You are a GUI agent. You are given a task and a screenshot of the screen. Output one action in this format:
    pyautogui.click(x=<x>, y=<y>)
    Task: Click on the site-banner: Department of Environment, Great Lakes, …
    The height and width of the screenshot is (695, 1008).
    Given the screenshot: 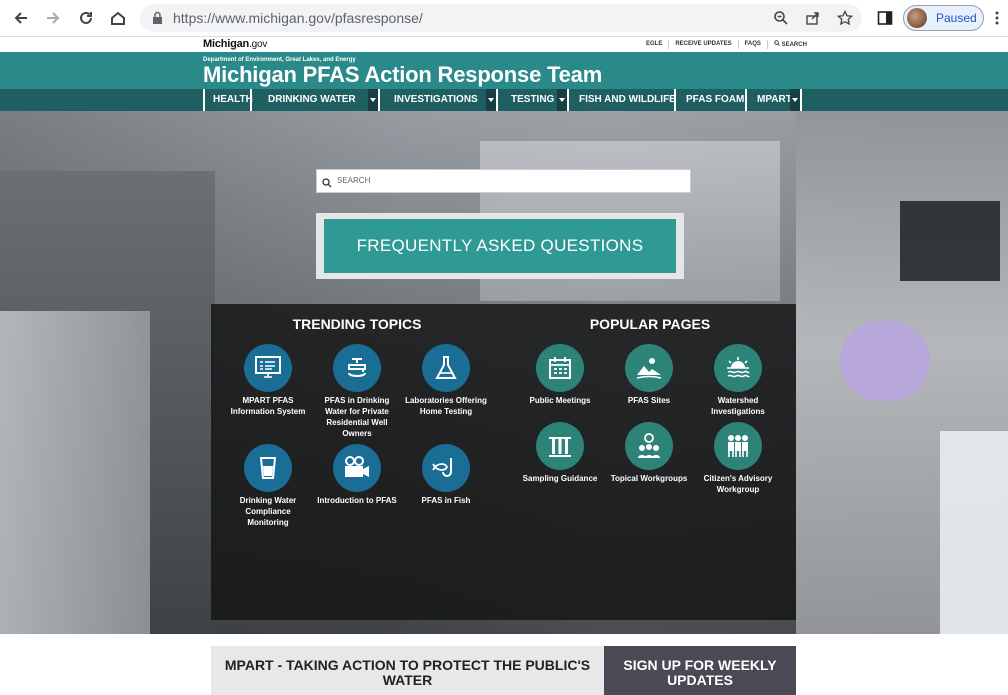 What is the action you would take?
    pyautogui.click(x=504, y=70)
    